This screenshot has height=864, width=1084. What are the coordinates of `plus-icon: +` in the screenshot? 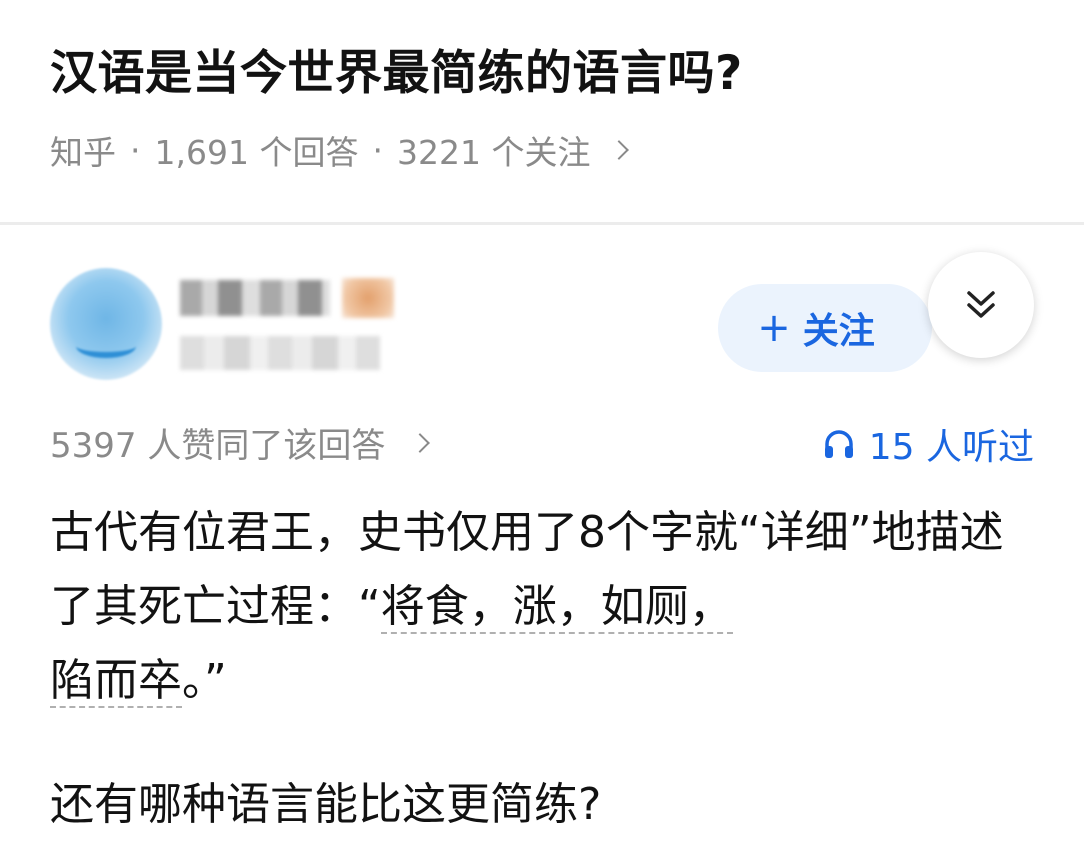 It's located at (774, 328).